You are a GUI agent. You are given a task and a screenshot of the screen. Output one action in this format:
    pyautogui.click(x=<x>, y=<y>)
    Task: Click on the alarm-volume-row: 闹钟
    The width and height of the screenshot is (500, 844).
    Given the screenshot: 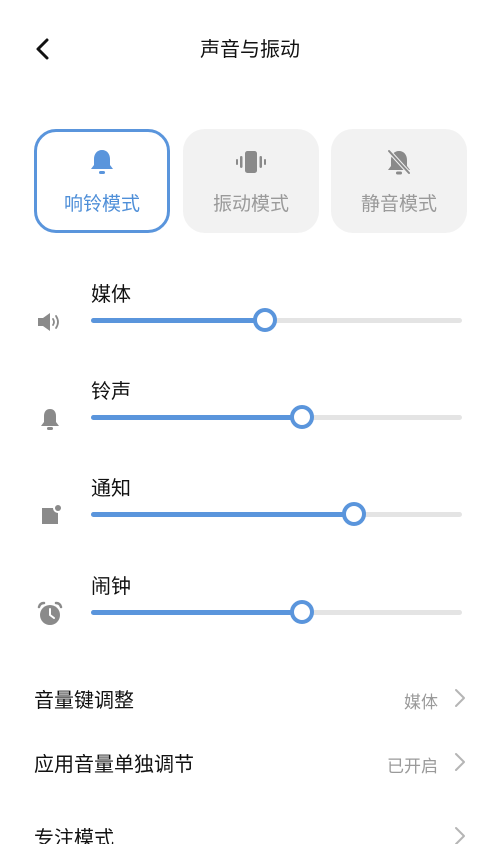 What is the action you would take?
    pyautogui.click(x=250, y=610)
    